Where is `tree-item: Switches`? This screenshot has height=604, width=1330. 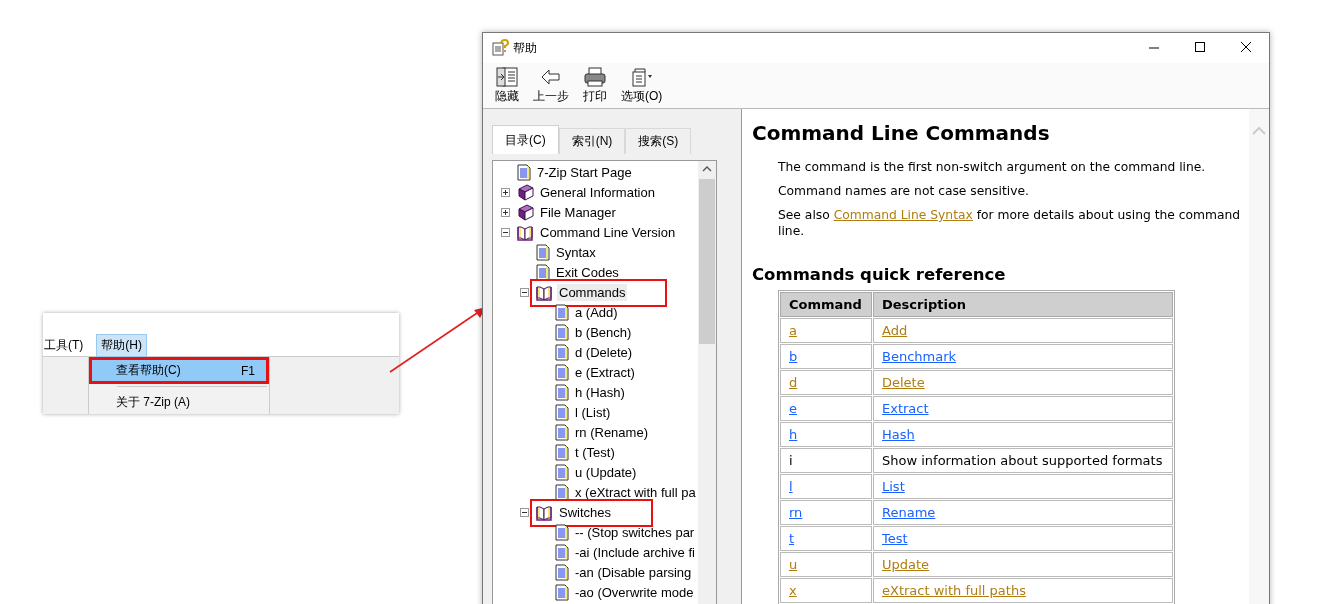 tree-item: Switches is located at coordinates (585, 512).